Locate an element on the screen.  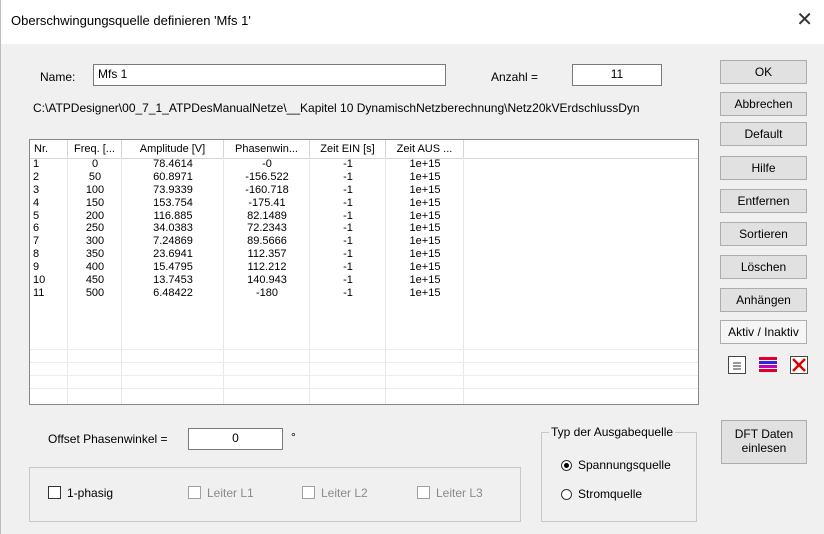
table-cell: 1 is located at coordinates (36, 164).